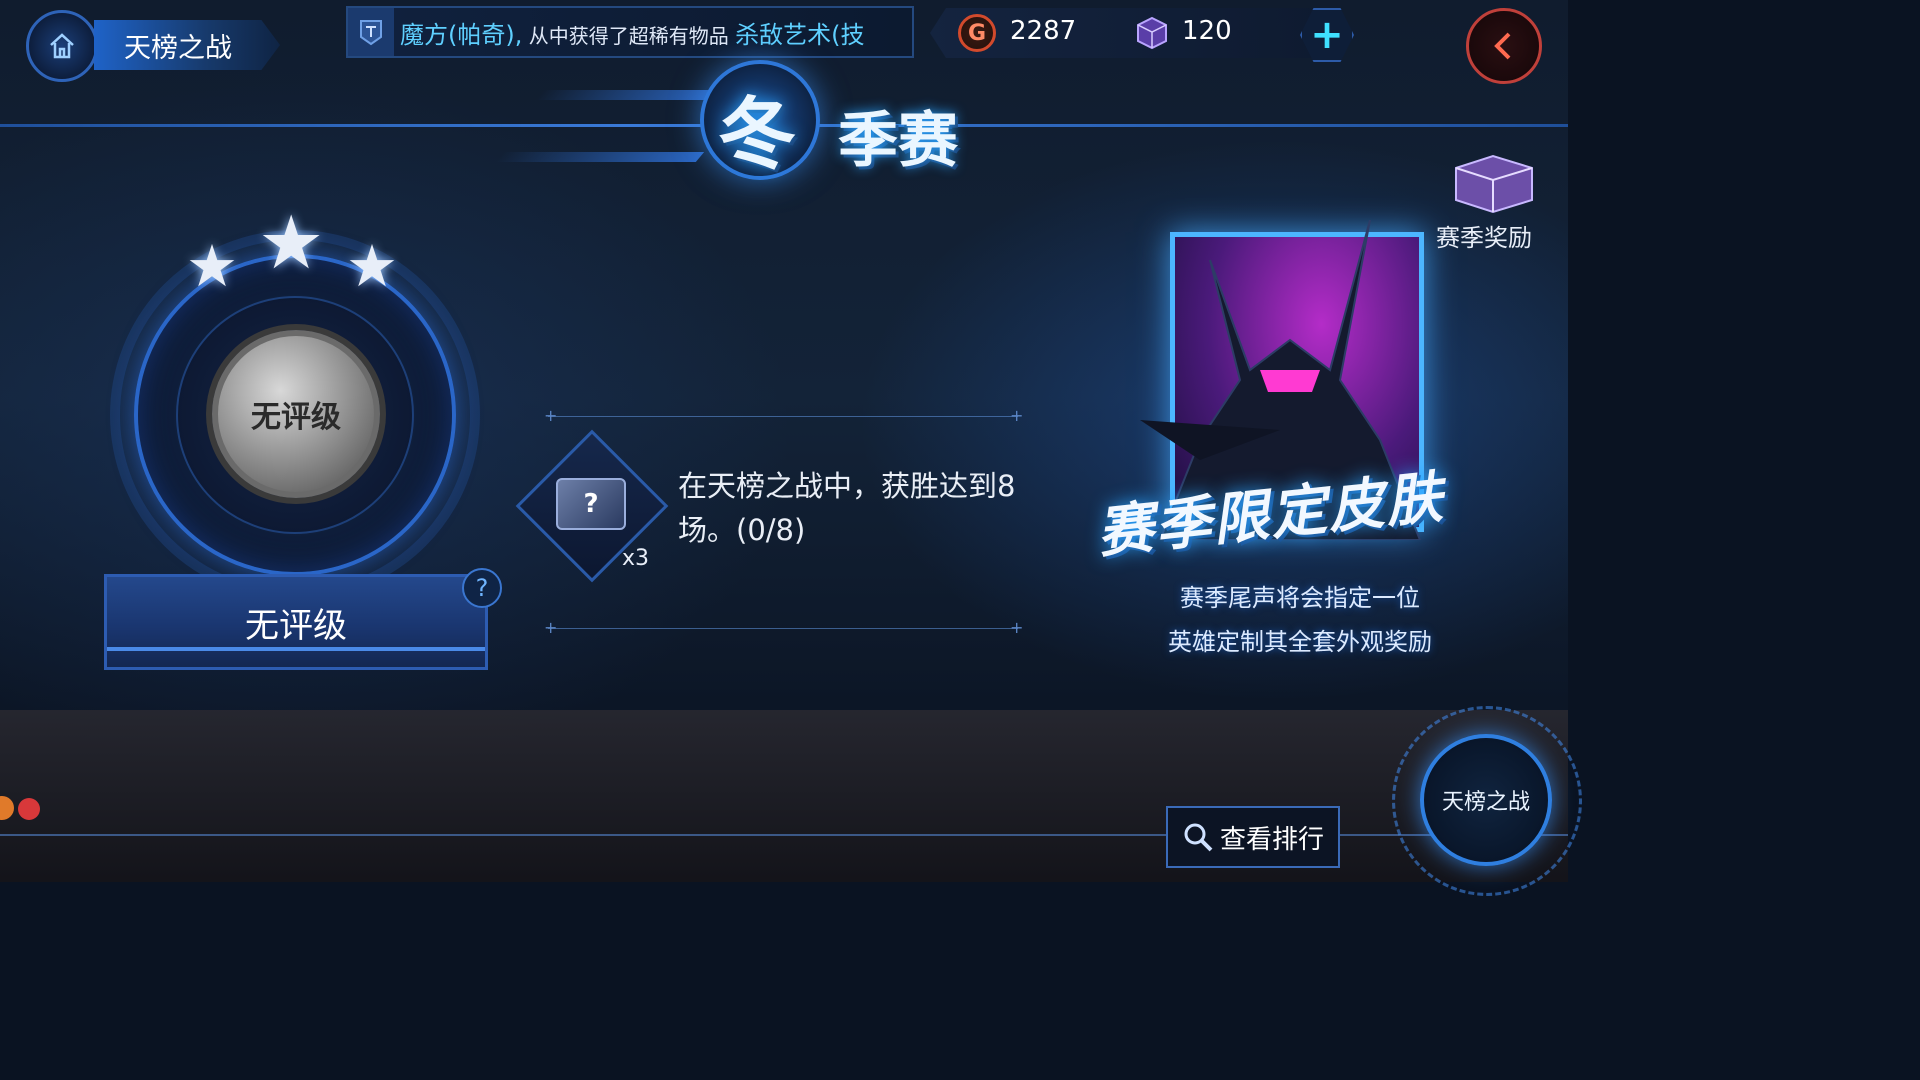 This screenshot has height=1080, width=1920. Describe the element at coordinates (1271, 839) in the screenshot. I see `view-rank-label: 查看排行` at that location.